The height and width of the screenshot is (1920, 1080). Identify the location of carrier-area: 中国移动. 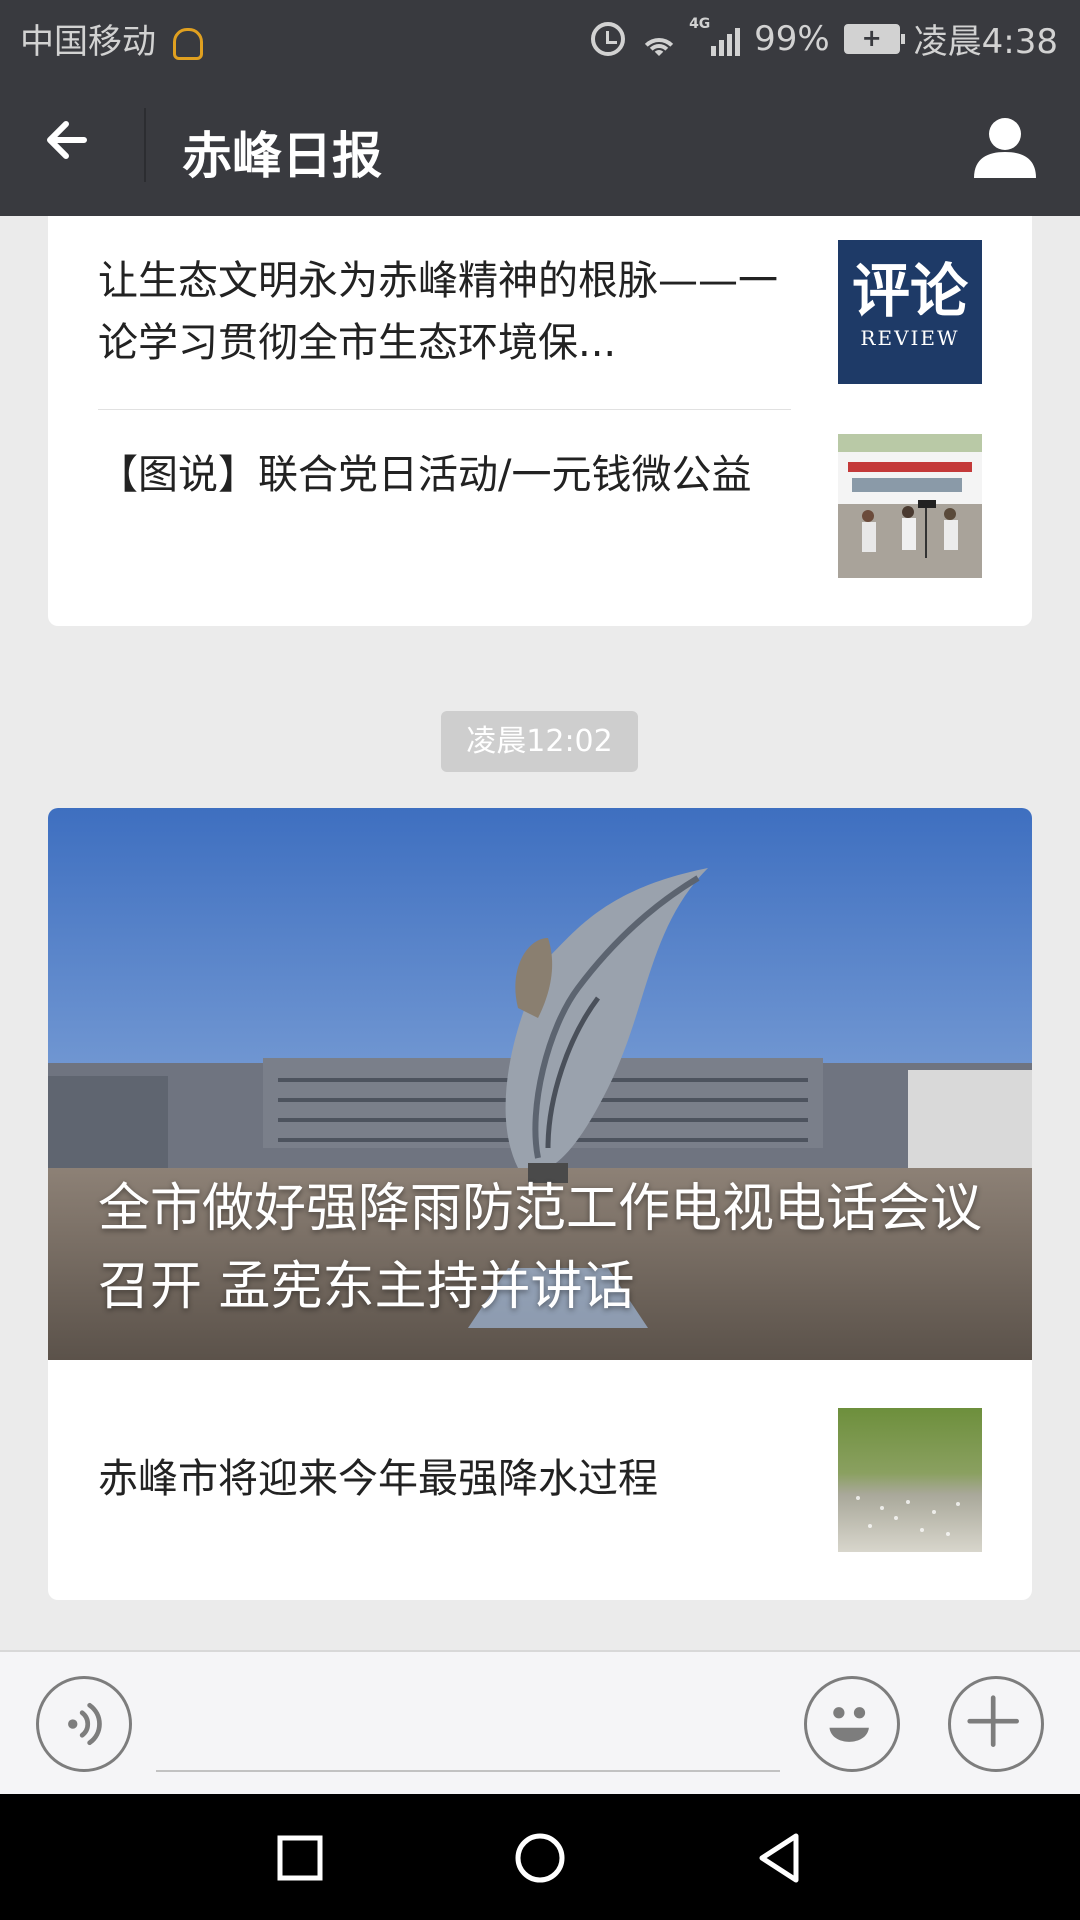
(111, 38).